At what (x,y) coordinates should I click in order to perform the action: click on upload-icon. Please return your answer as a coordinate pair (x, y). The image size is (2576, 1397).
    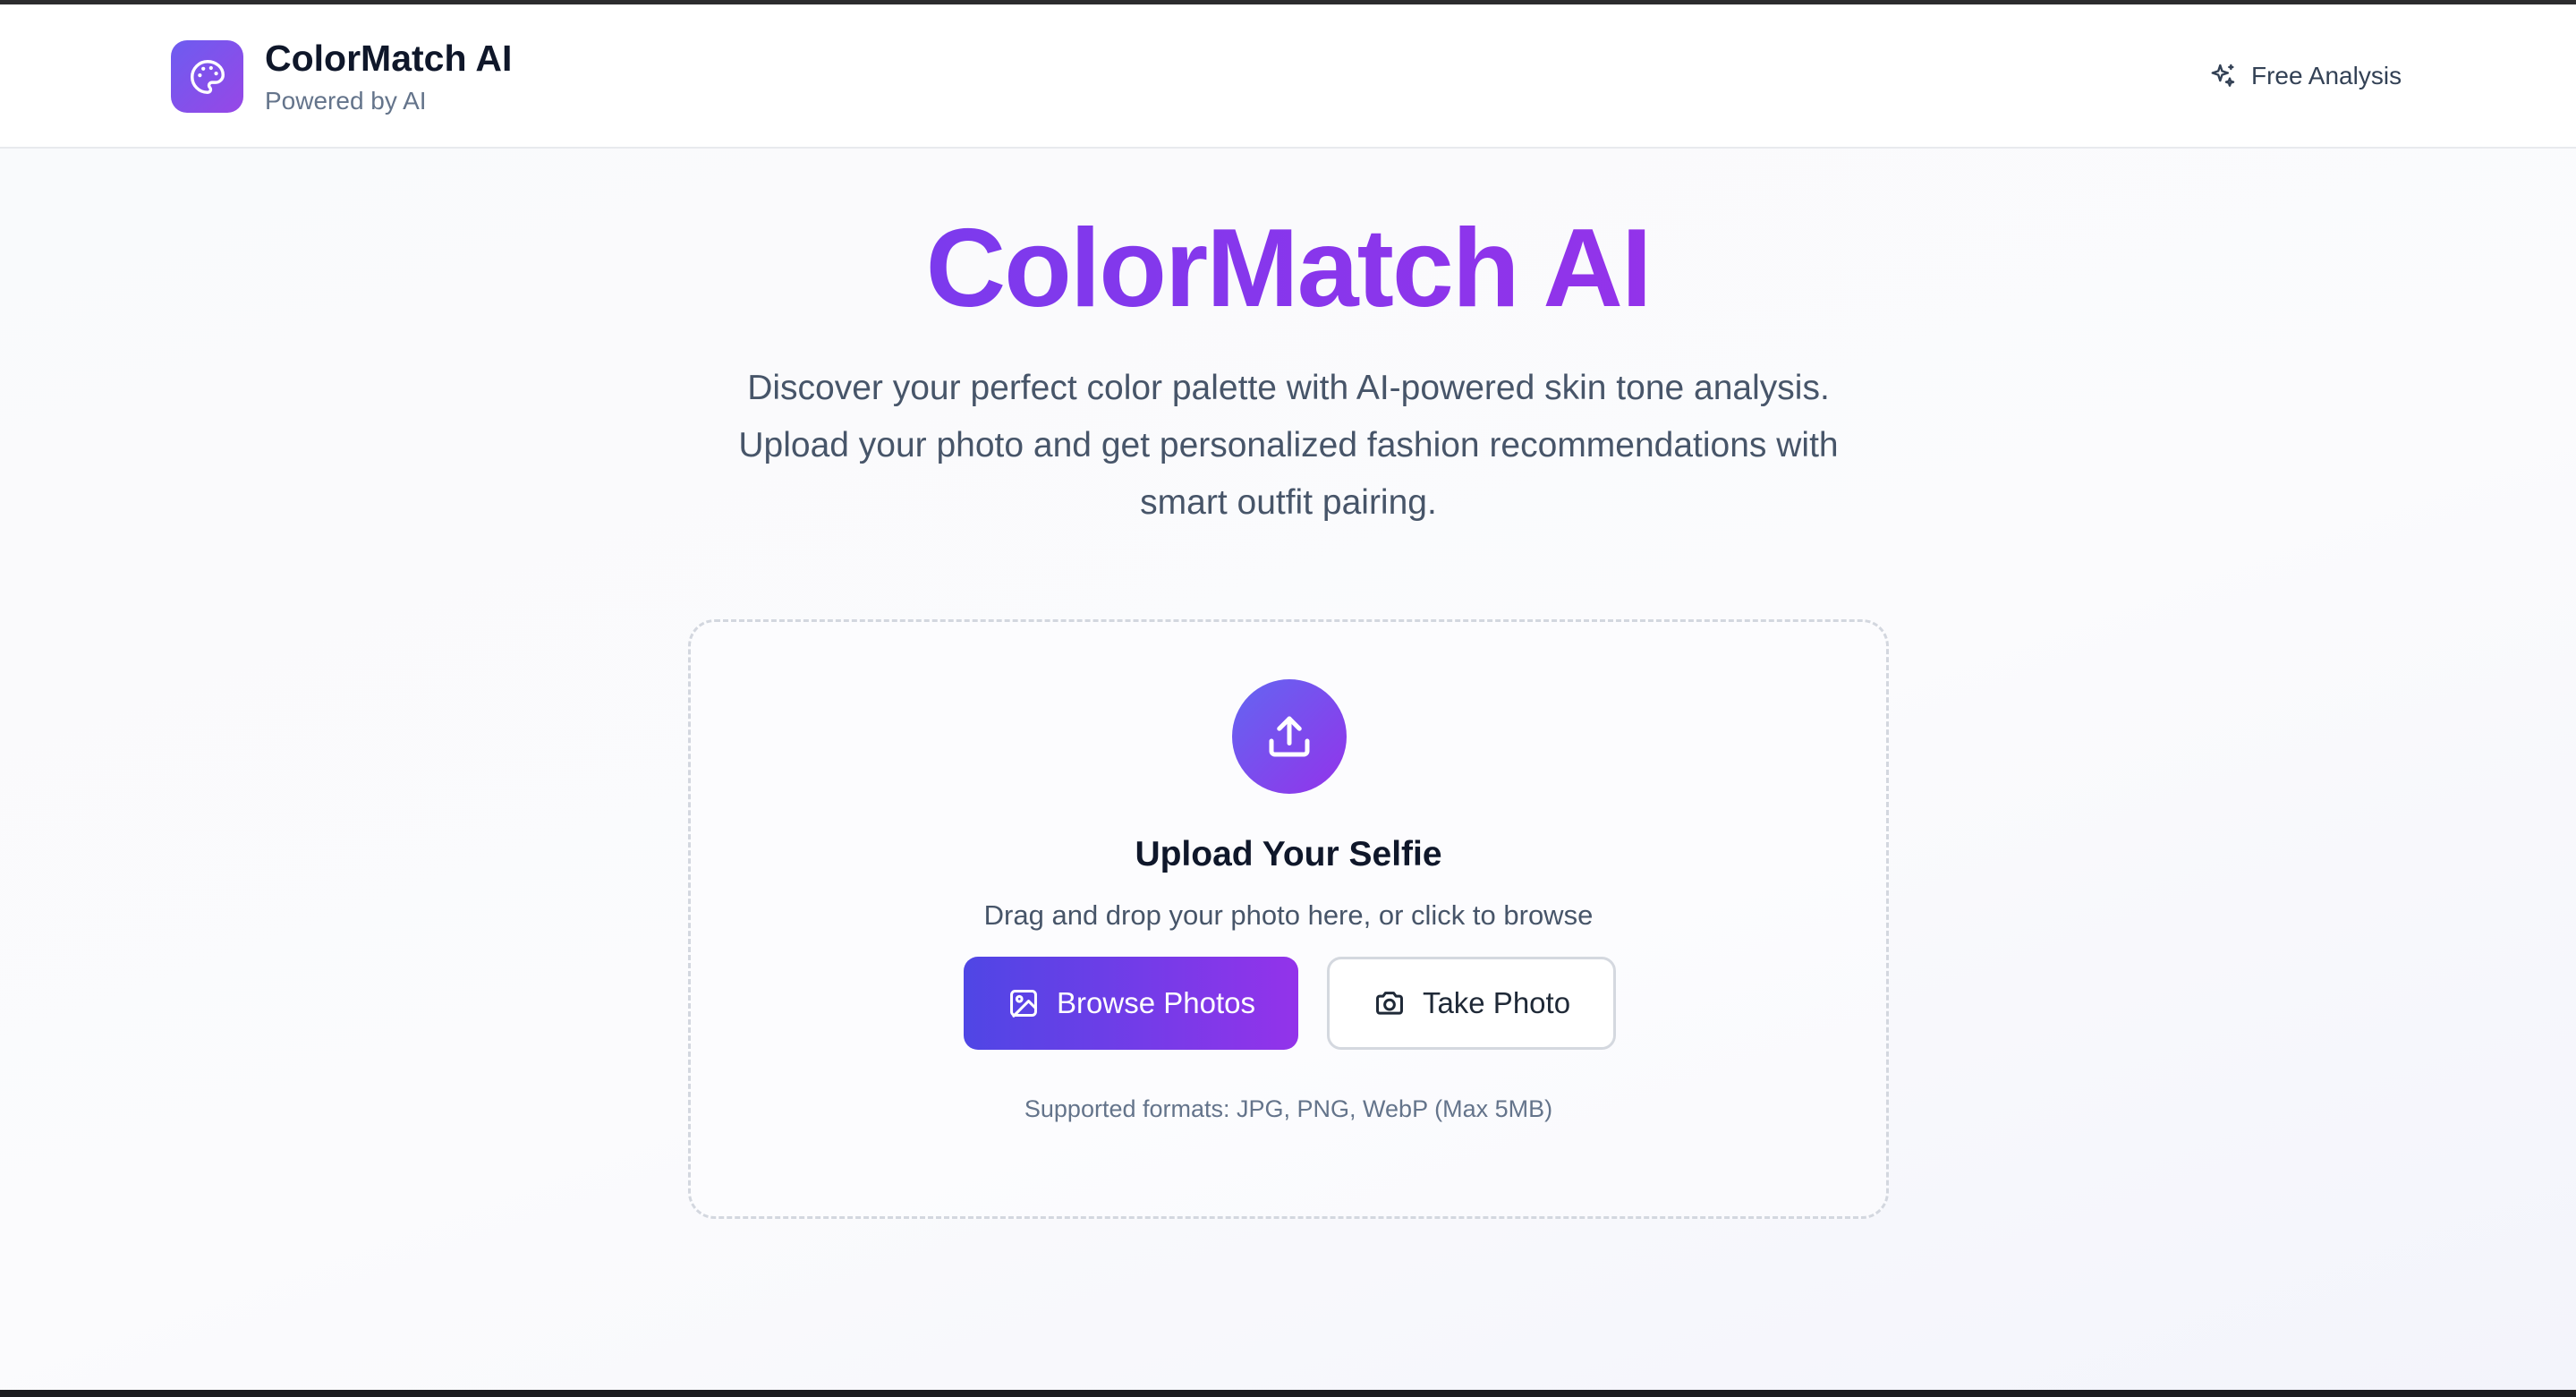
    Looking at the image, I should click on (1289, 737).